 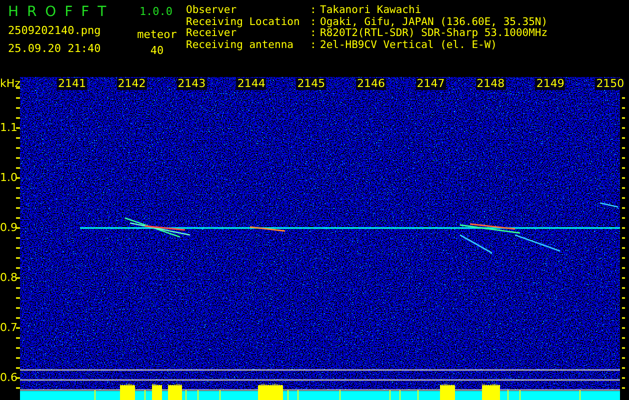 What do you see at coordinates (156, 12) in the screenshot?
I see `app-version: 1.0.0` at bounding box center [156, 12].